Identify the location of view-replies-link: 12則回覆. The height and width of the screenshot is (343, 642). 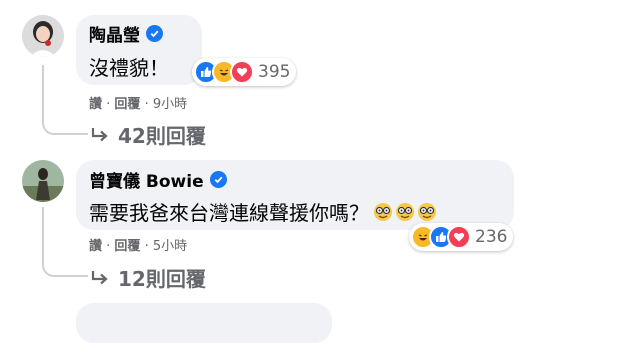
(148, 277).